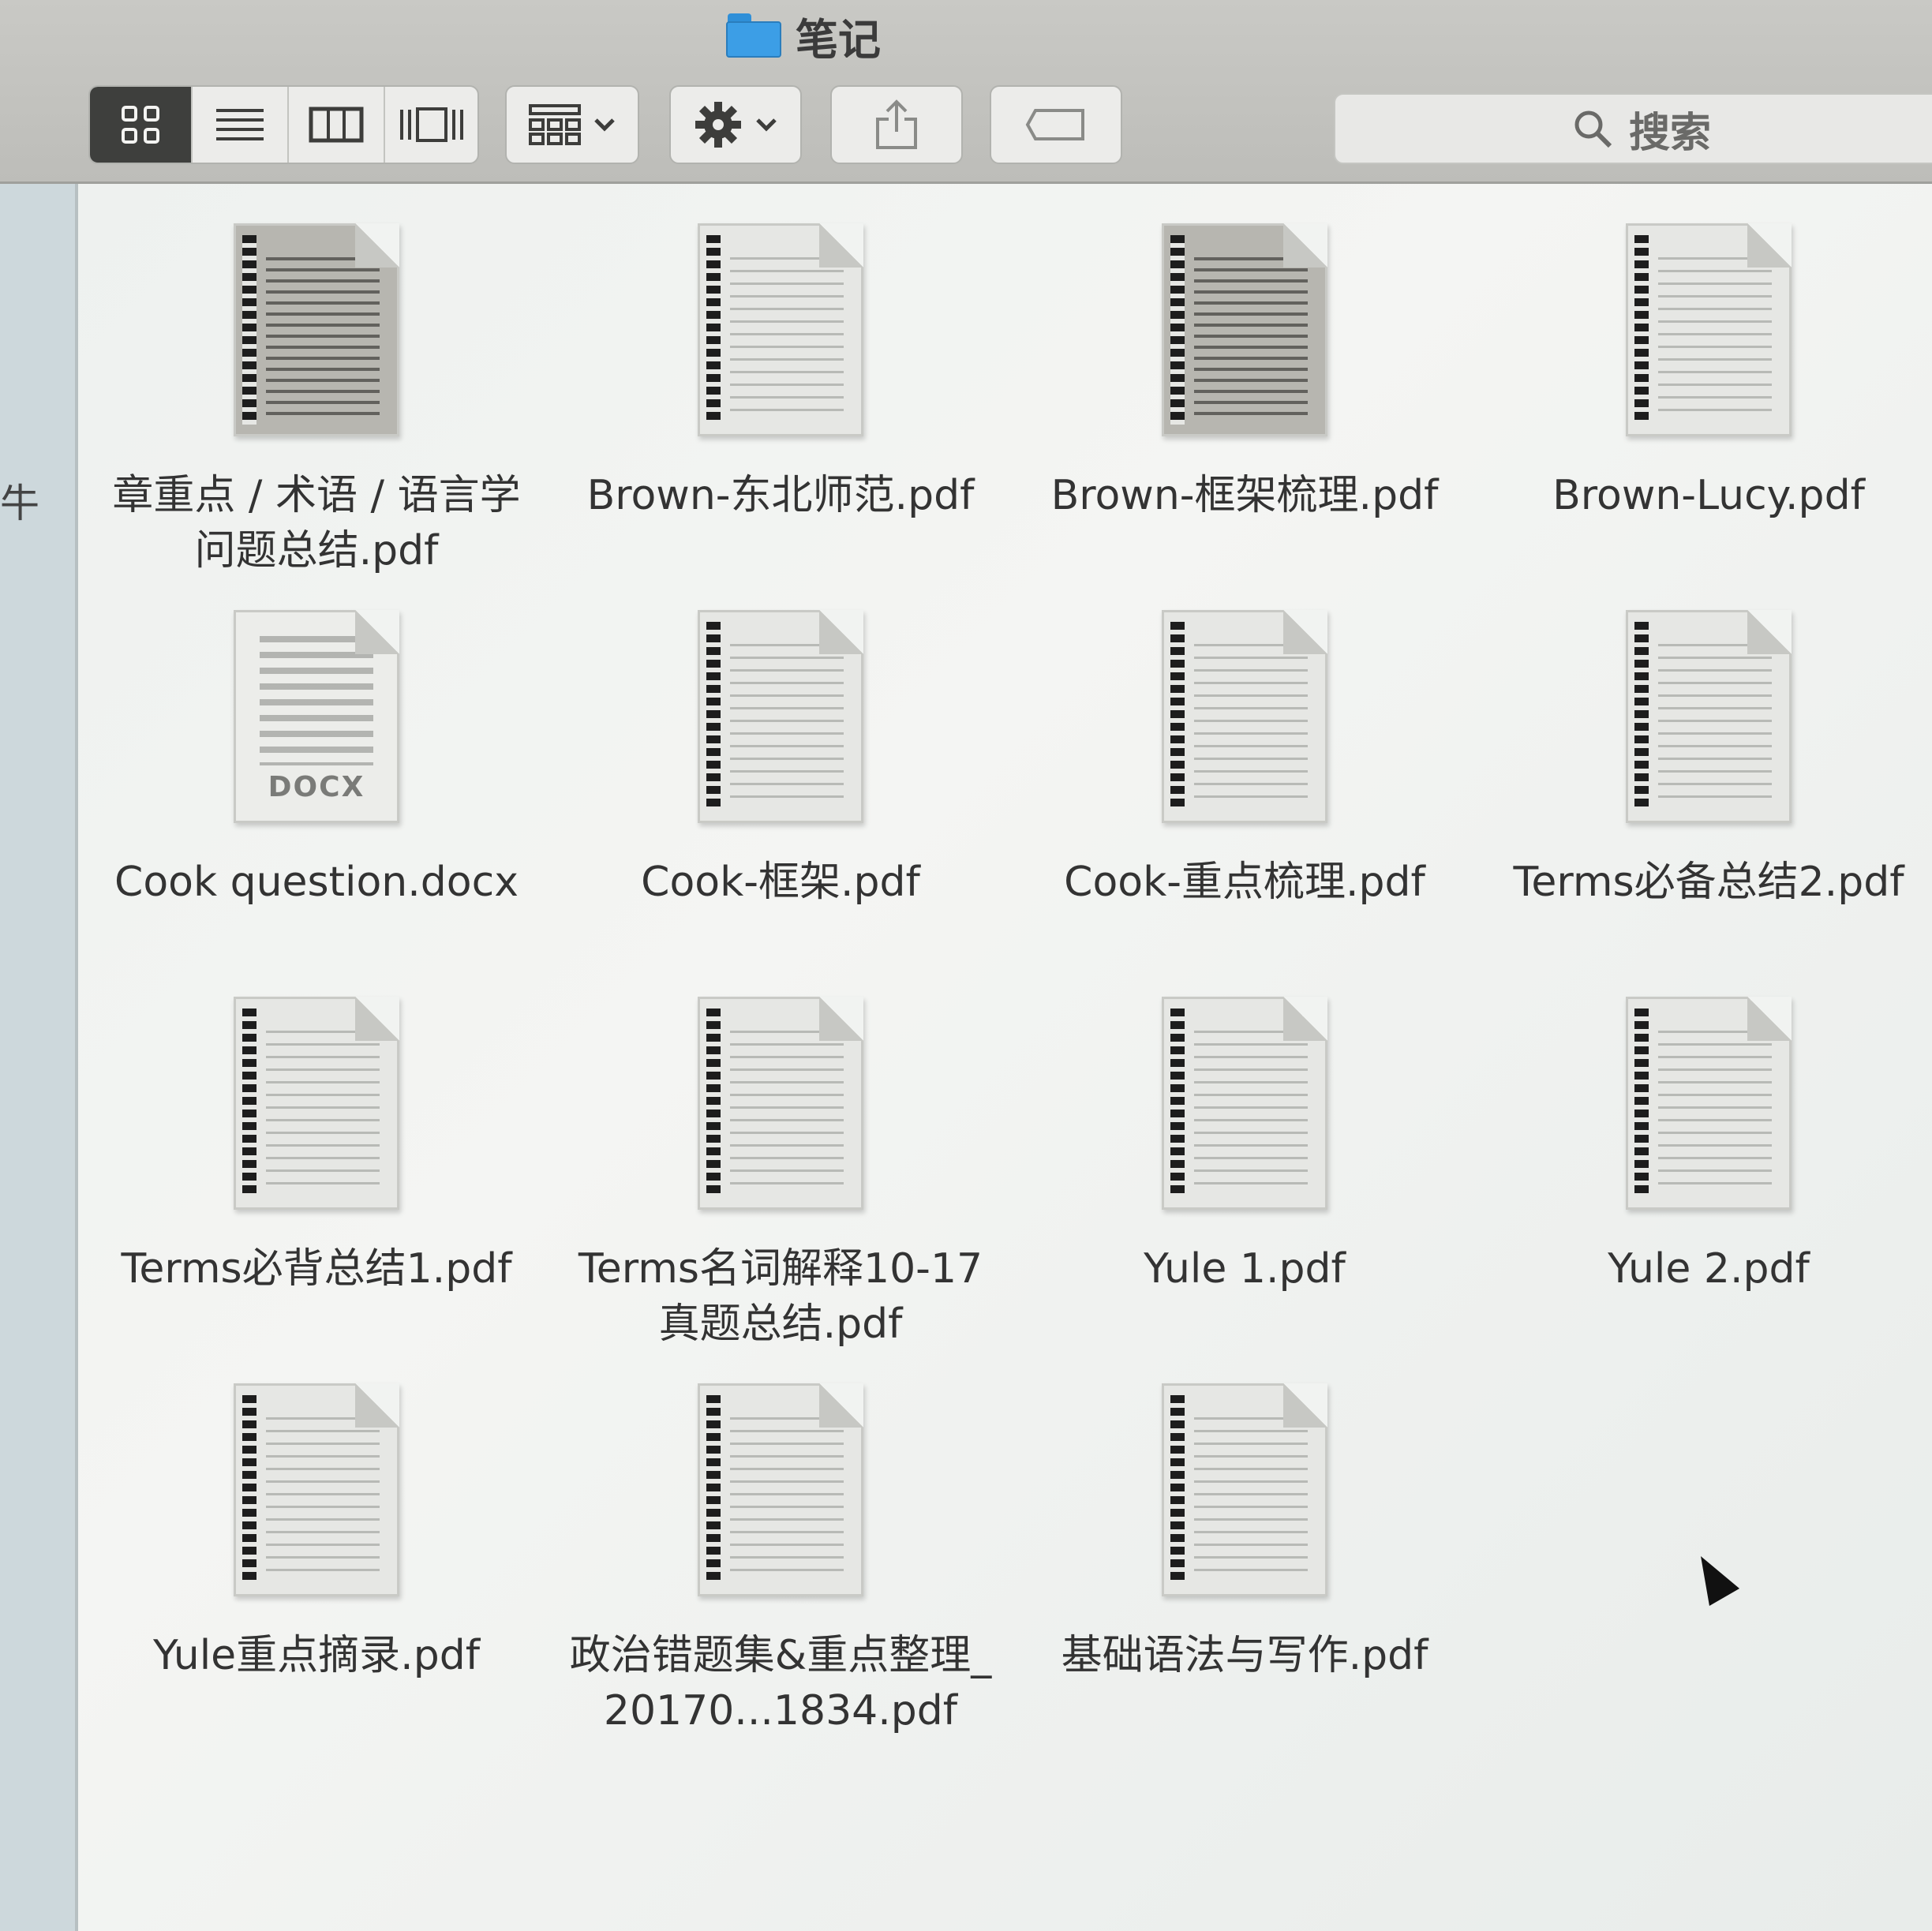 This screenshot has width=1932, height=1931. I want to click on file-item: 章重点 / 术语 / 语言学问题总结.pdf, so click(316, 401).